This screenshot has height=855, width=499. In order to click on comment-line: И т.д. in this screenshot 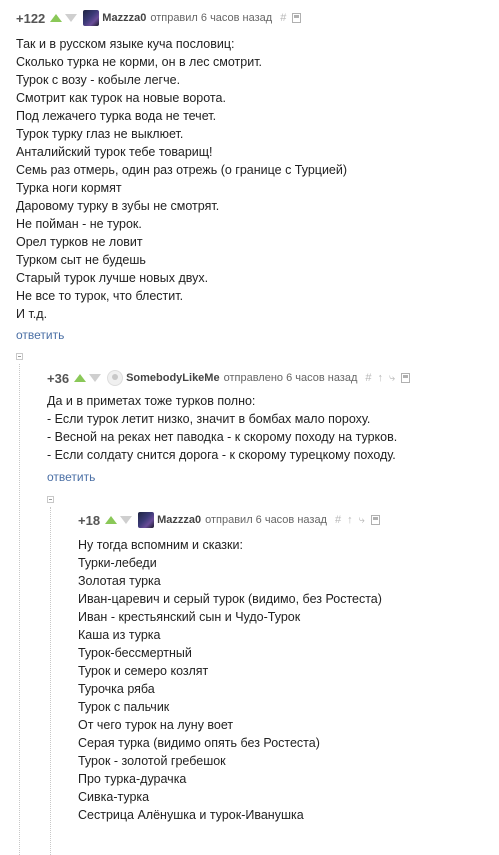, I will do `click(32, 314)`.